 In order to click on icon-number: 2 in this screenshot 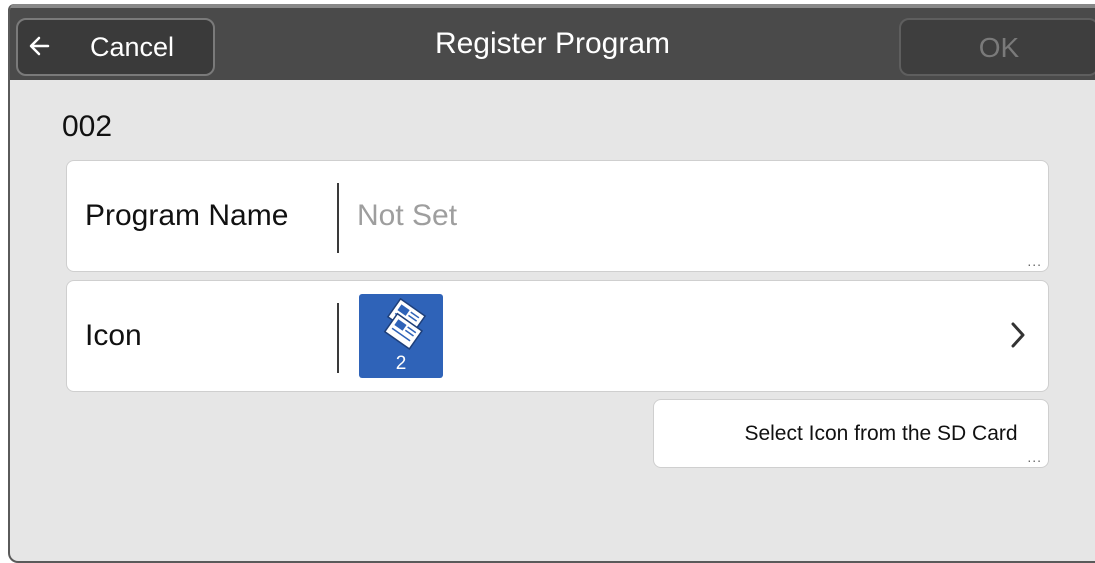, I will do `click(401, 363)`.